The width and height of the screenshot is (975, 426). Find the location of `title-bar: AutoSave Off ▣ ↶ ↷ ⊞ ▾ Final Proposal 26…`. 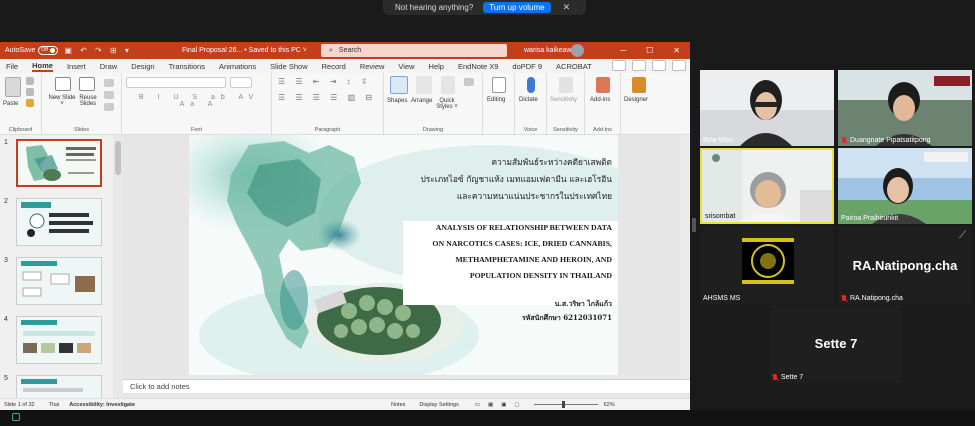

title-bar: AutoSave Off ▣ ↶ ↷ ⊞ ▾ Final Proposal 26… is located at coordinates (345, 50).